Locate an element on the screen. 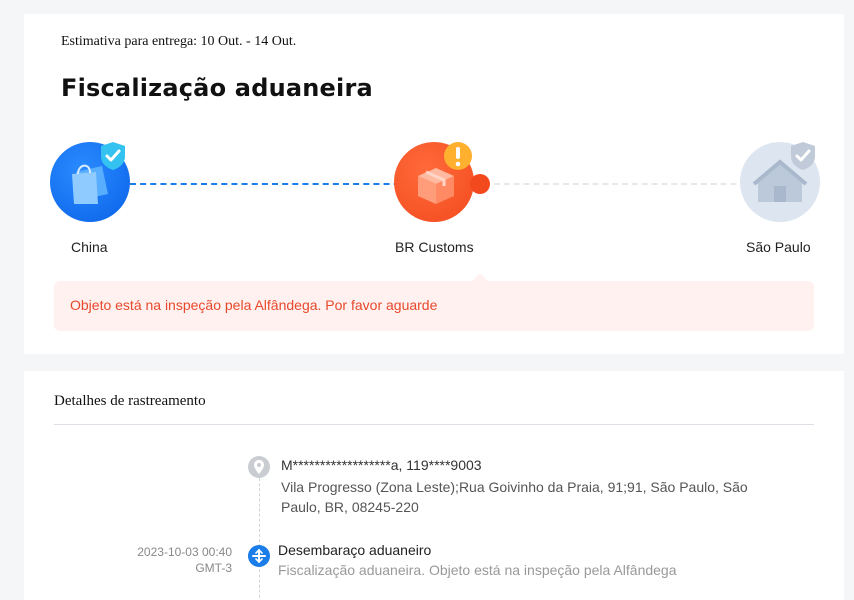  recipient-info: M******************a, 119****9003 is located at coordinates (381, 465).